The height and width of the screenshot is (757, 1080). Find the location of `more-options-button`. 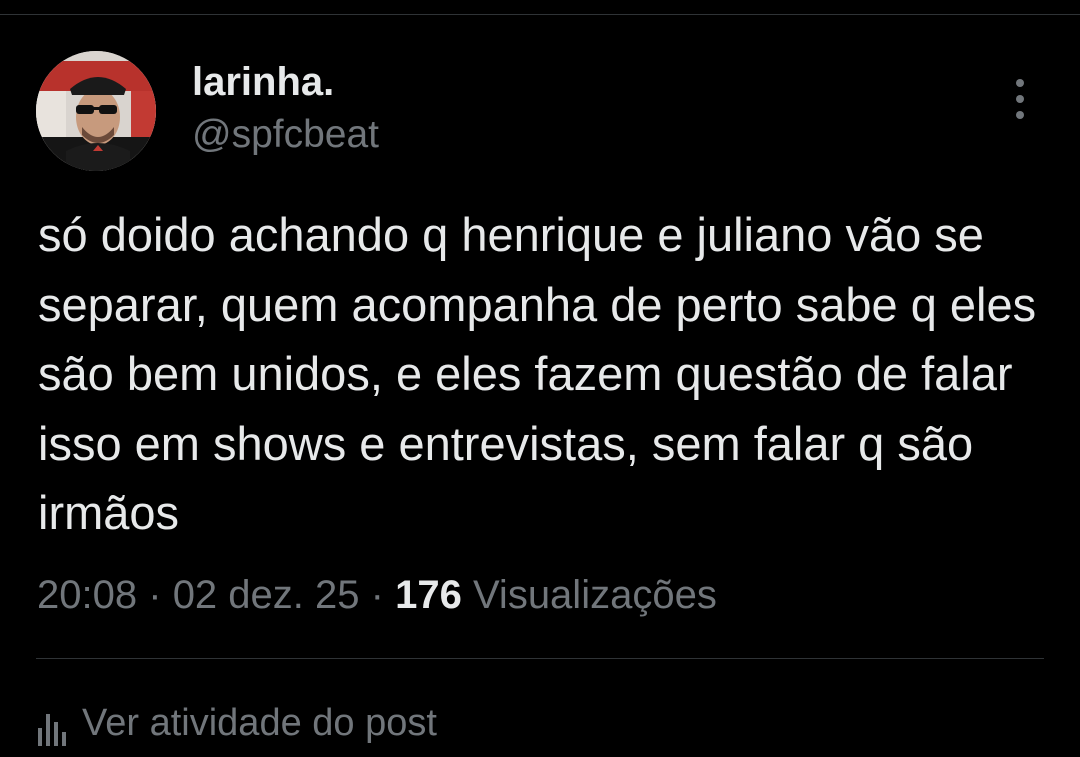

more-options-button is located at coordinates (1020, 99).